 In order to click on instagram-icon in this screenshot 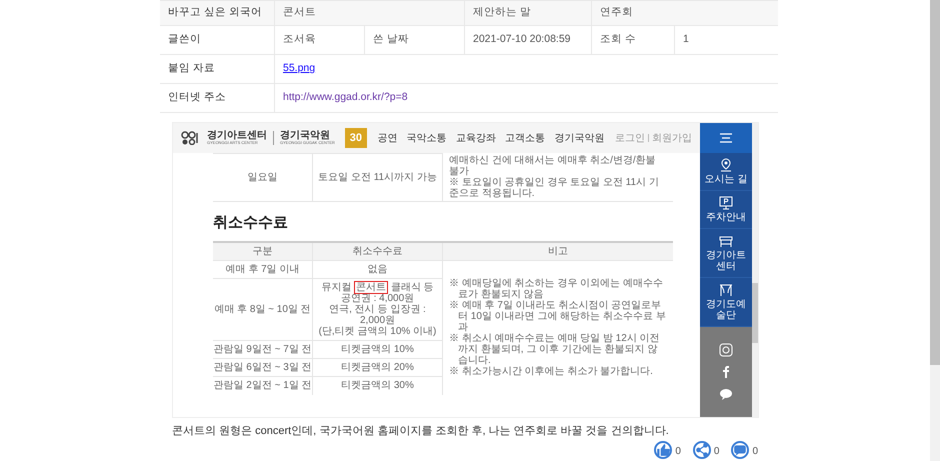, I will do `click(726, 350)`.